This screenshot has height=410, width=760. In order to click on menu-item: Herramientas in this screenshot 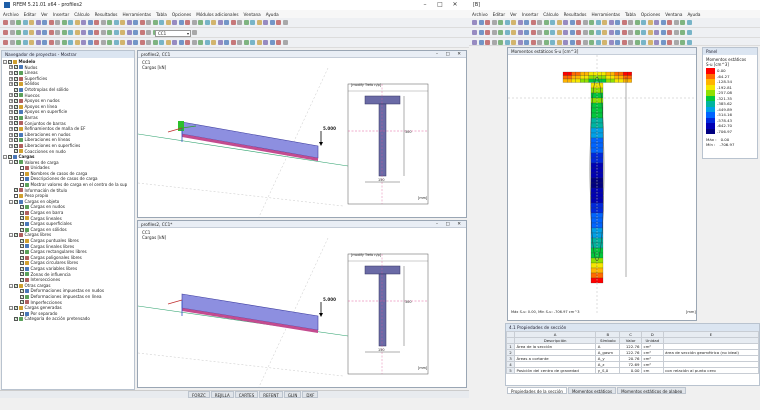, I will do `click(605, 14)`.